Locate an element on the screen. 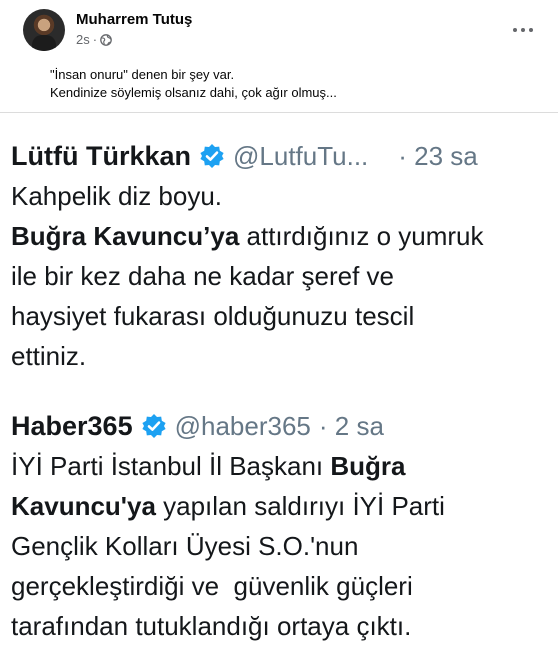 This screenshot has width=558, height=668. post-meta: 2s · is located at coordinates (94, 39).